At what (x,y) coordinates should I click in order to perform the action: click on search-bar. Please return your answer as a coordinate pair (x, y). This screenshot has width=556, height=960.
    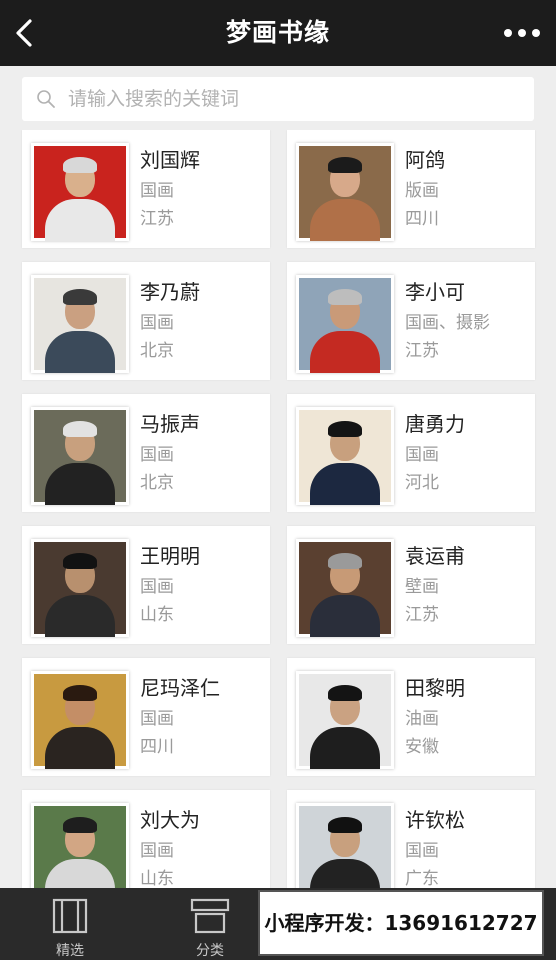
    Looking at the image, I should click on (278, 99).